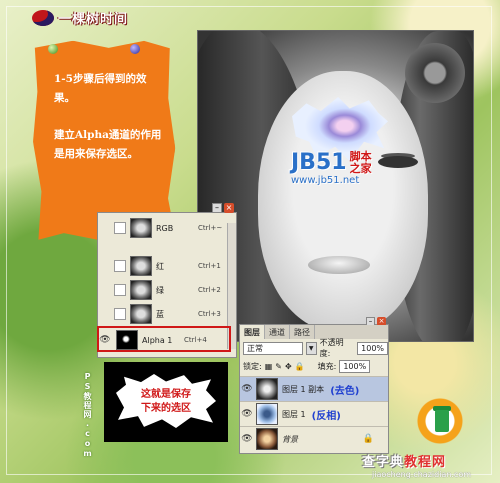 Image resolution: width=500 pixels, height=483 pixels. I want to click on logo-text: 一棵树时间, so click(93, 19).